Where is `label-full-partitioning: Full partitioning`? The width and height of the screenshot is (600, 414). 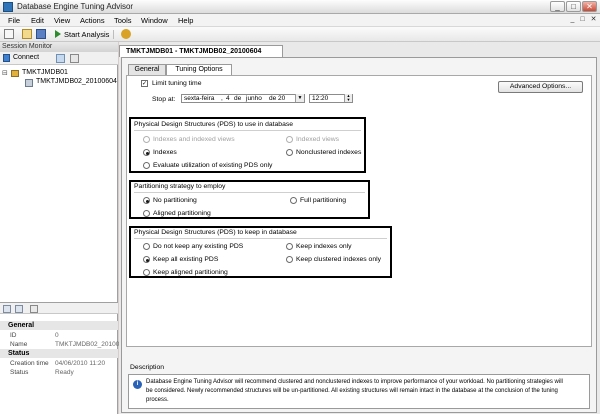
label-full-partitioning: Full partitioning is located at coordinates (323, 200).